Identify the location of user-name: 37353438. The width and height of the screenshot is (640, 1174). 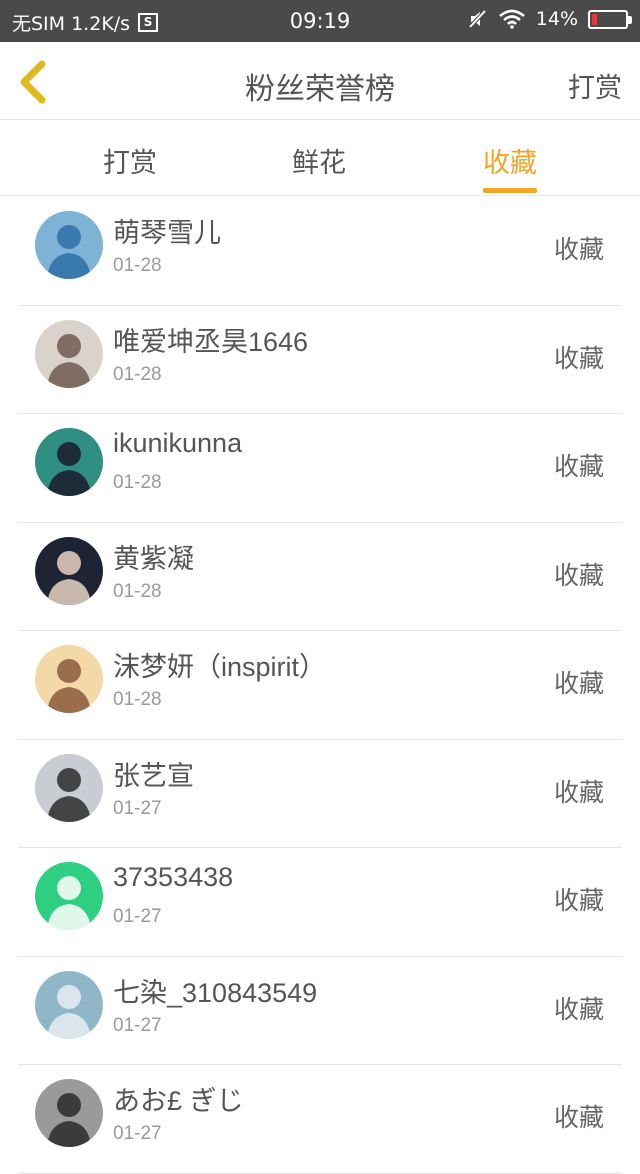
(173, 877).